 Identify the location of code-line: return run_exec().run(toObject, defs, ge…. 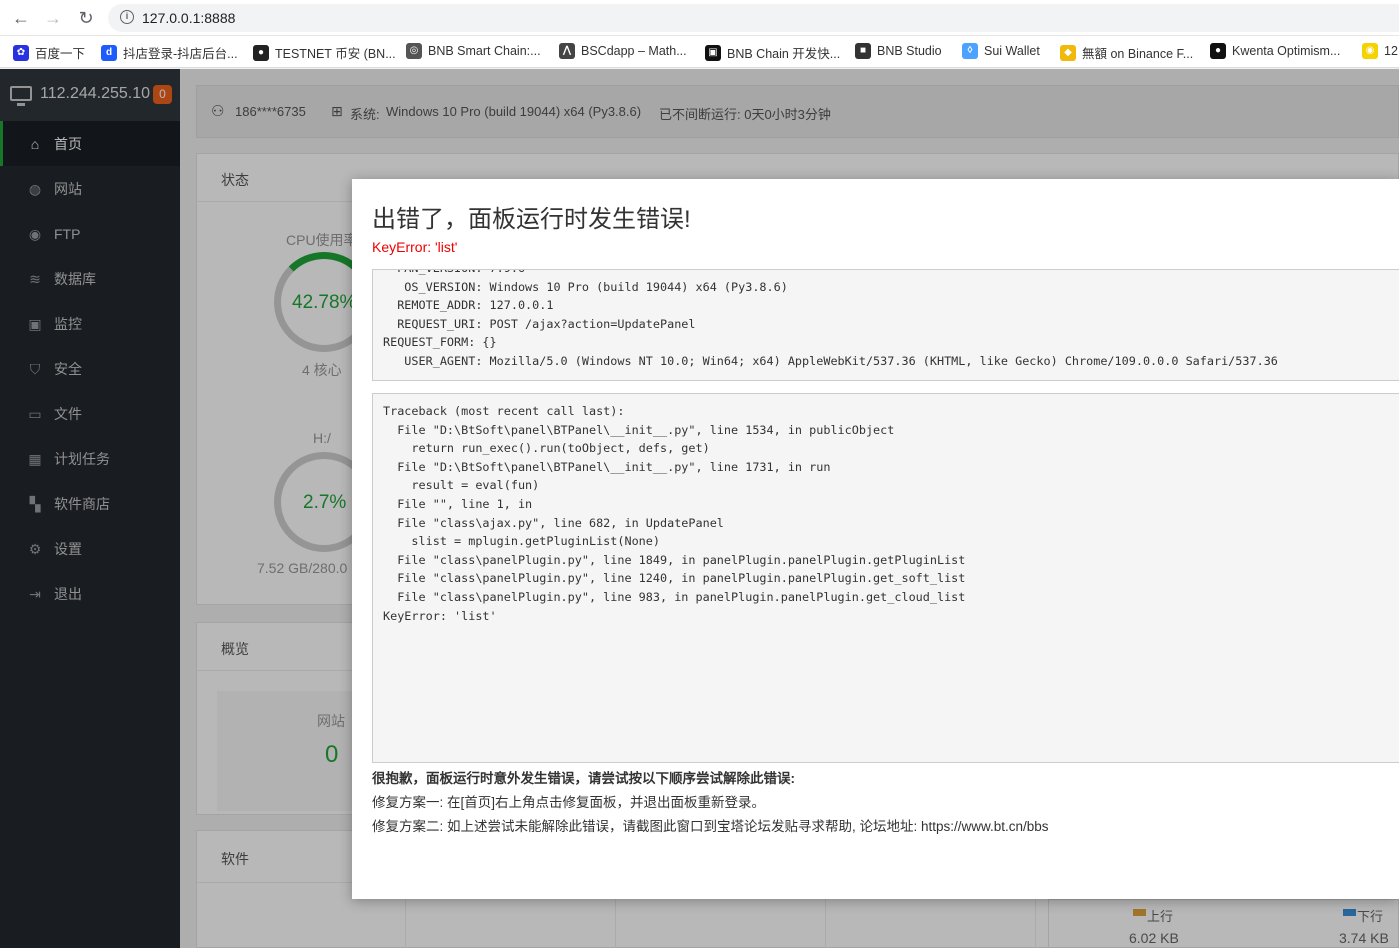
(546, 448).